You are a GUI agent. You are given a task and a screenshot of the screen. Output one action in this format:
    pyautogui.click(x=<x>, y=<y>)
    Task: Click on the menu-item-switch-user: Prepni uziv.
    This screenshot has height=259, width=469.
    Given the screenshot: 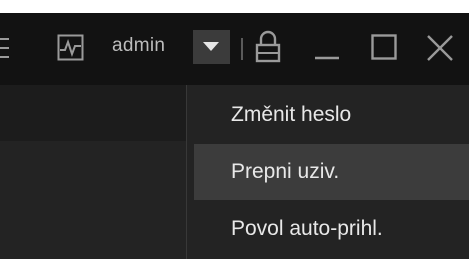 What is the action you would take?
    pyautogui.click(x=331, y=172)
    